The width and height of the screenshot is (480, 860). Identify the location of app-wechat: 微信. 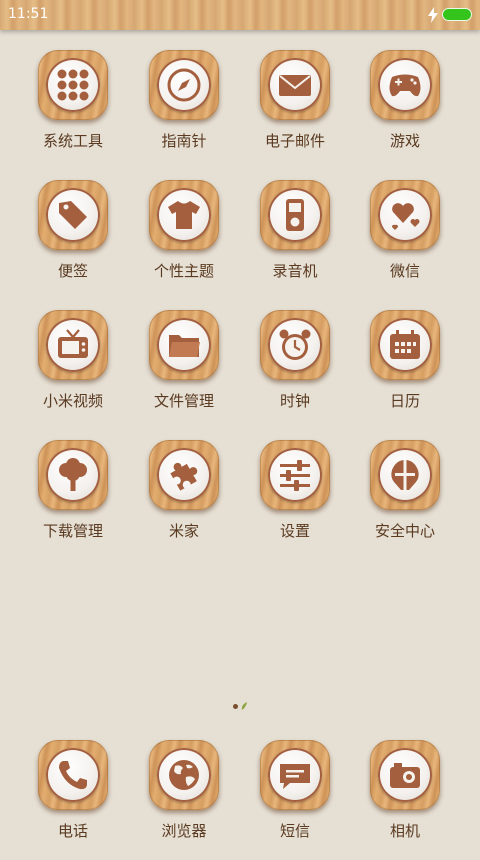
(405, 240).